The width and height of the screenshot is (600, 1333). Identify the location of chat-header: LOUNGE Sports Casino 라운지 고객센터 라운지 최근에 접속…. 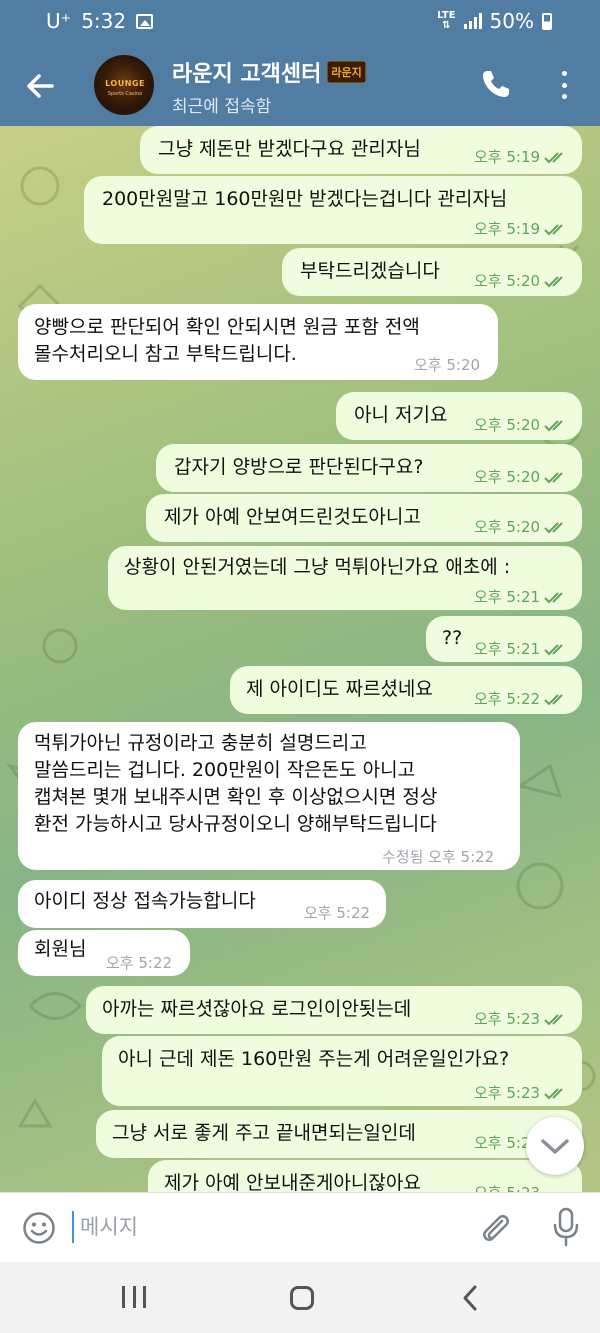
(300, 85).